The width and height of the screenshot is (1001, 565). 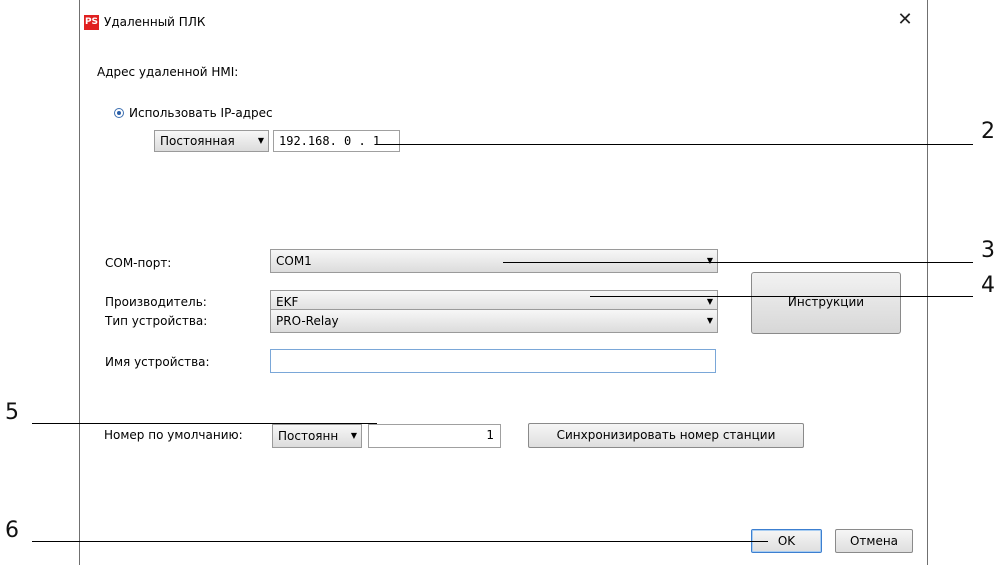 What do you see at coordinates (294, 261) in the screenshot?
I see `com-port-value: COM1` at bounding box center [294, 261].